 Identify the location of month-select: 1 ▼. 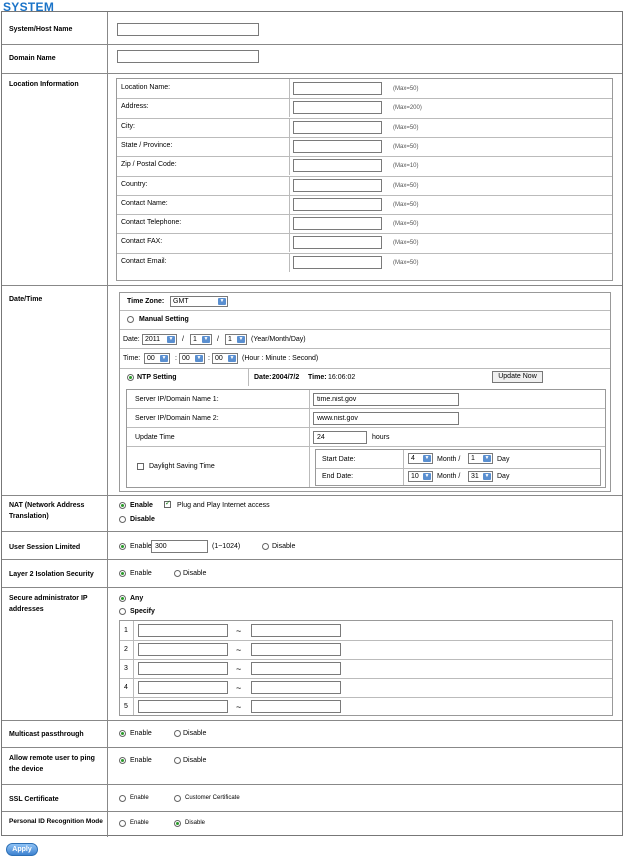
(201, 339).